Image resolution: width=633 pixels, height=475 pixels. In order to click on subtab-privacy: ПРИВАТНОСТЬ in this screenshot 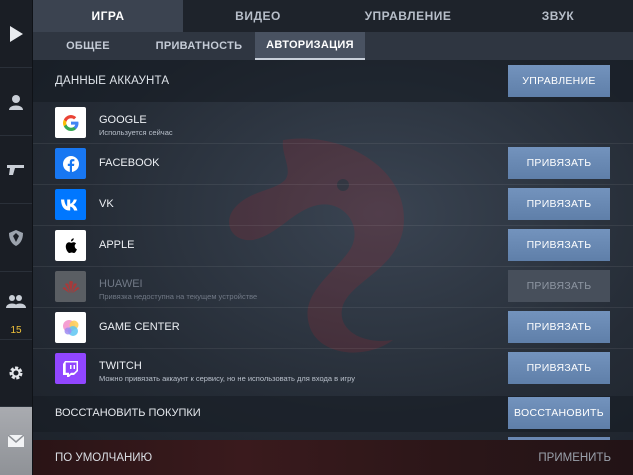, I will do `click(199, 46)`.